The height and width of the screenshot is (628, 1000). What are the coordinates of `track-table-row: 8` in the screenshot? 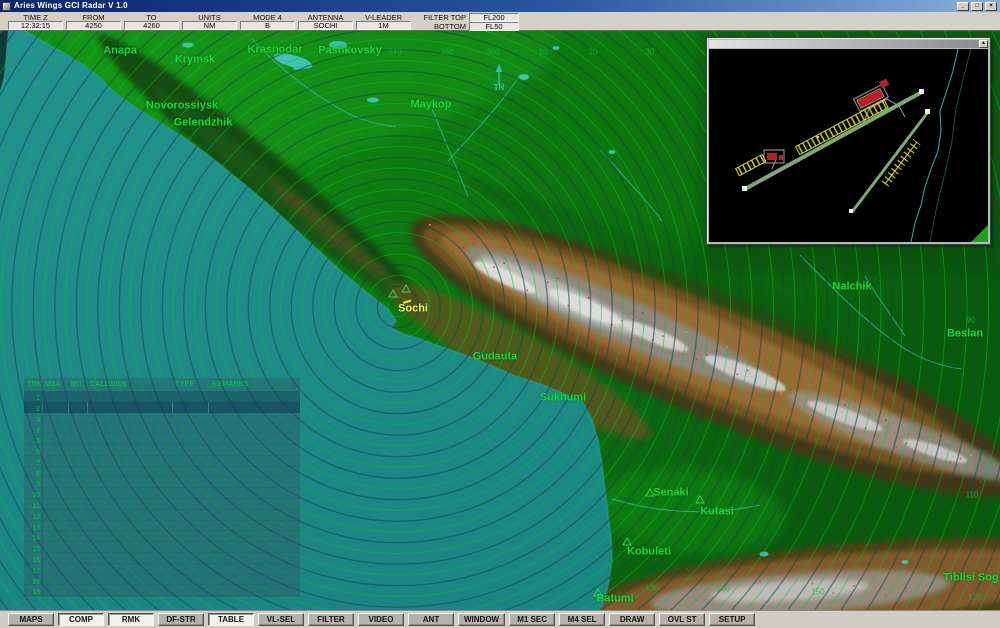 It's located at (162, 472).